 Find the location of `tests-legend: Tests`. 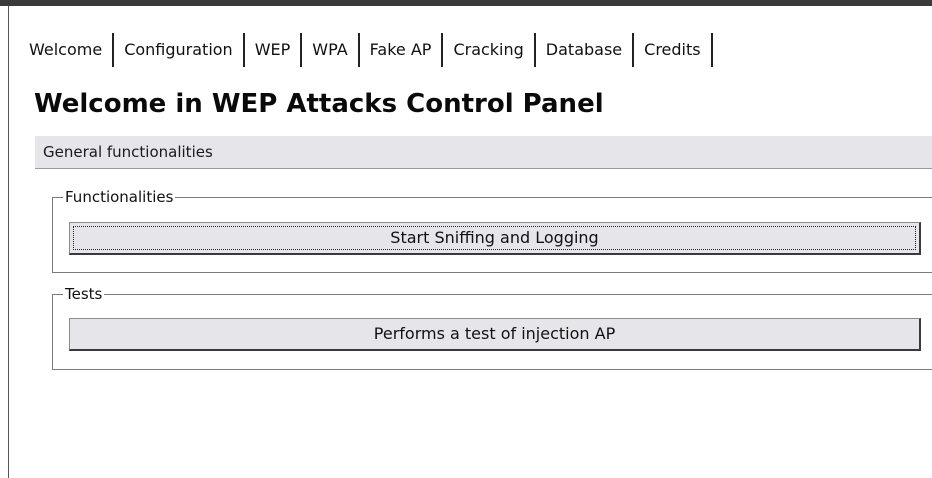

tests-legend: Tests is located at coordinates (84, 294).